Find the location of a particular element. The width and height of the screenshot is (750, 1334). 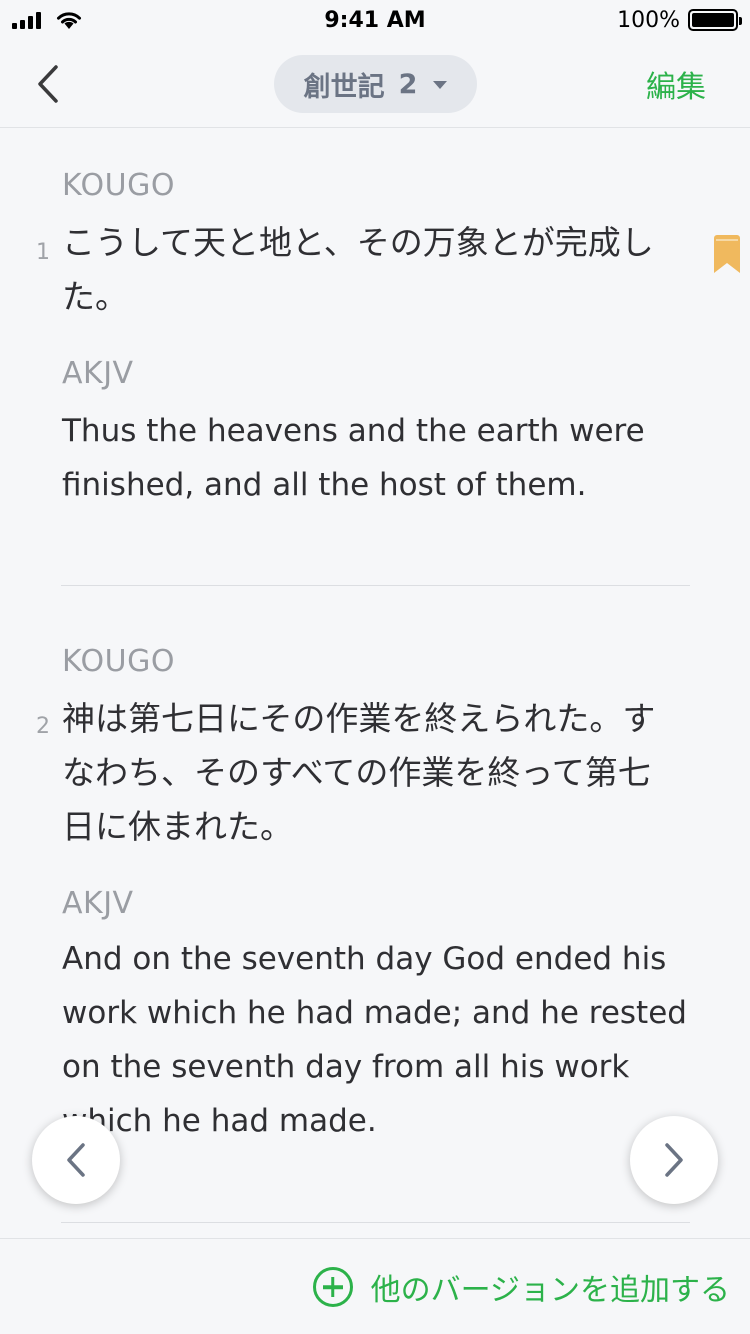

next-chapter-button is located at coordinates (674, 1160).